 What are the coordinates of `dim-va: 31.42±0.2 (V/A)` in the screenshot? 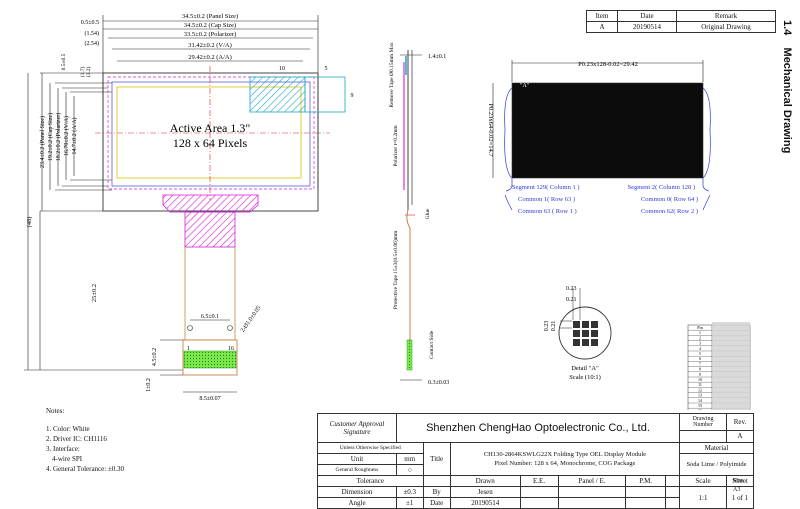 It's located at (209, 45).